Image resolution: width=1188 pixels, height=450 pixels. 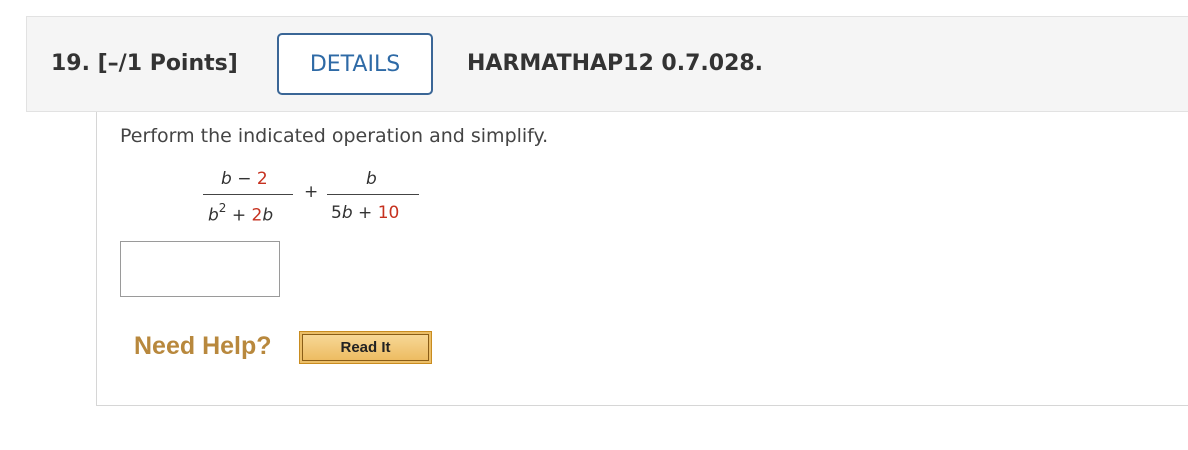 What do you see at coordinates (373, 194) in the screenshot?
I see `fraction2-bar` at bounding box center [373, 194].